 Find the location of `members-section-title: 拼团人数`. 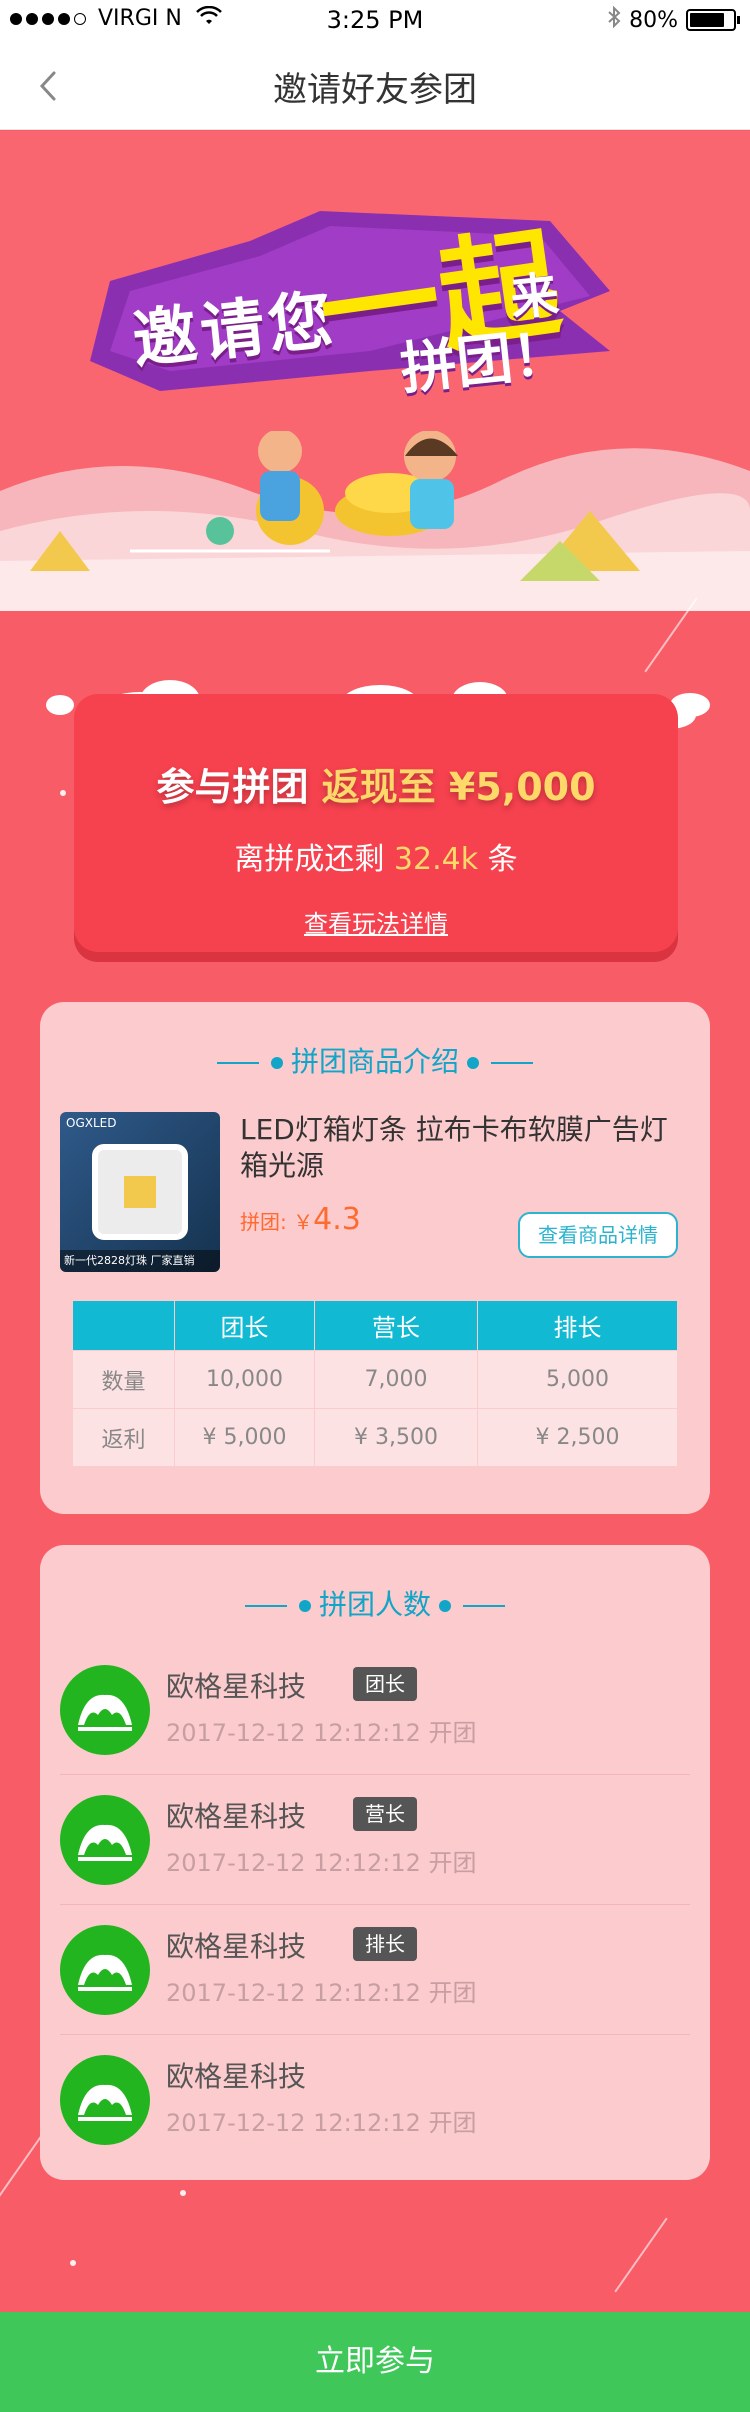

members-section-title: 拼团人数 is located at coordinates (374, 1604).